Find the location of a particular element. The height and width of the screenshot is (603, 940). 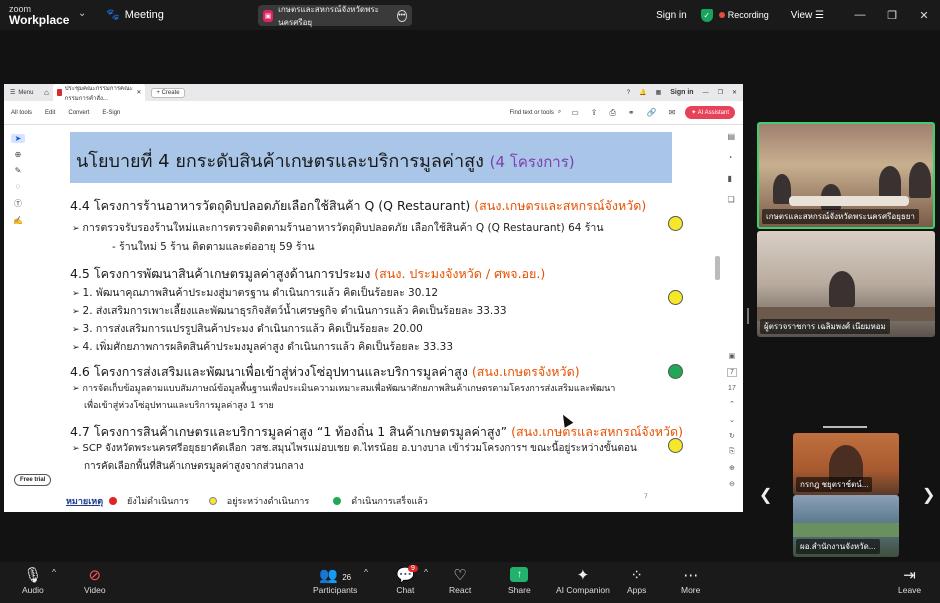

prev-page-icon: ❮ is located at coordinates (765, 495).